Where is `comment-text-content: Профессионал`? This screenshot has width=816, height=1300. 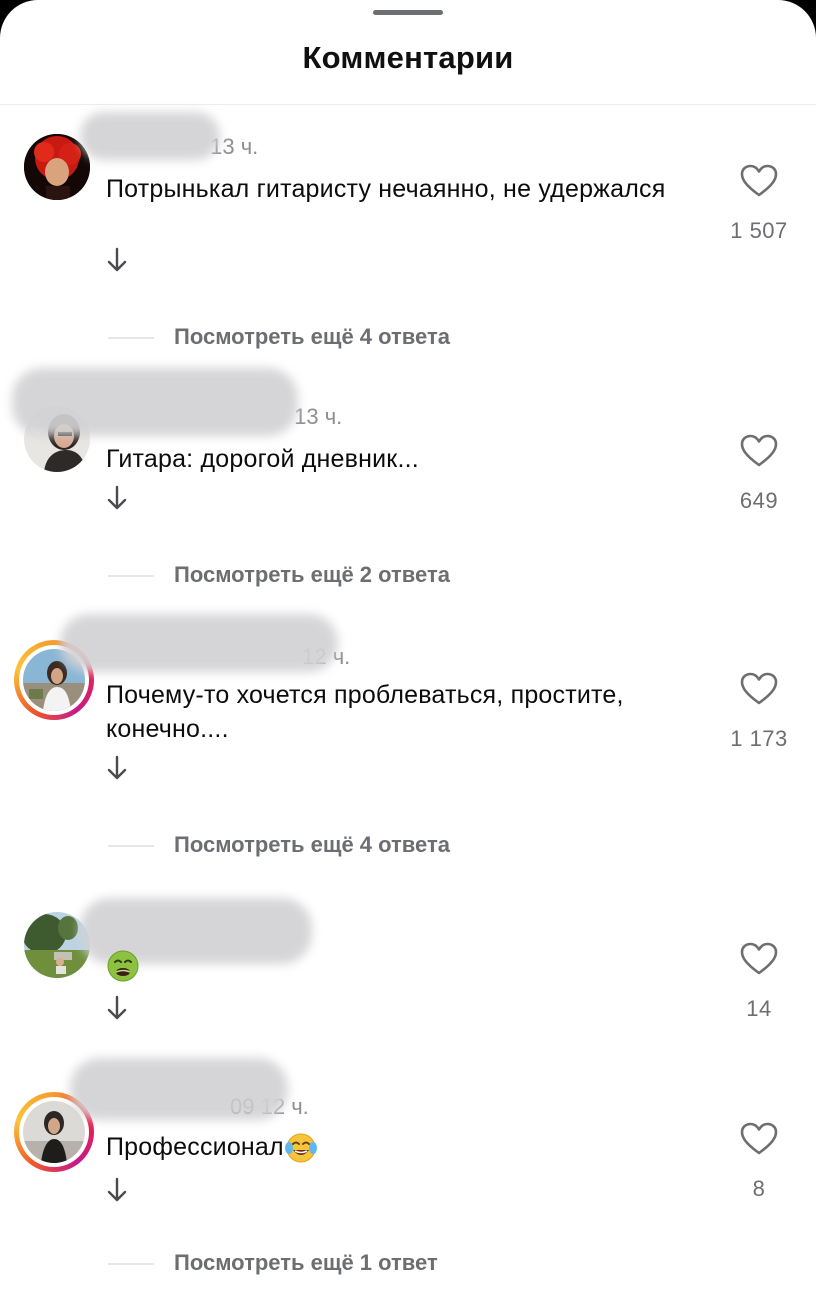 comment-text-content: Профессионал is located at coordinates (195, 1147).